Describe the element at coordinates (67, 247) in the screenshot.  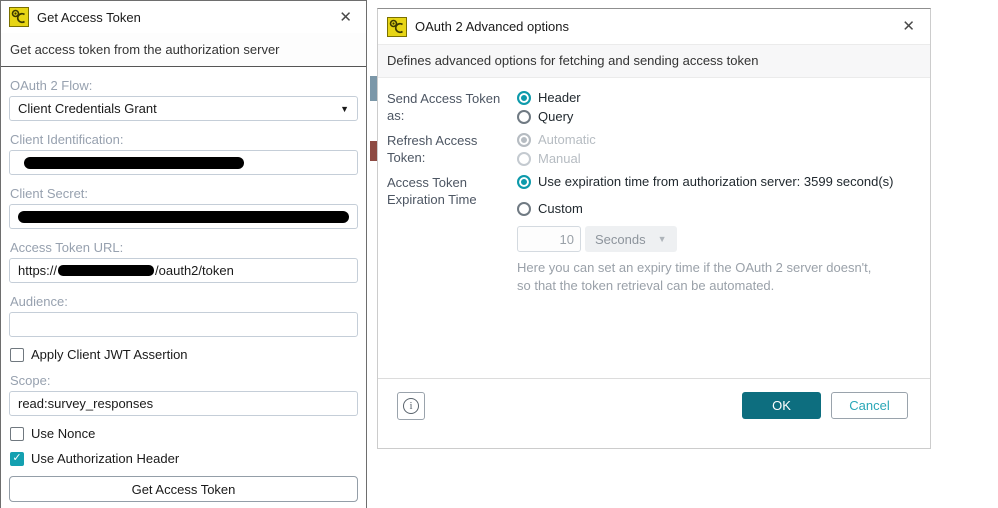
I see `access-token-url-label: Access Token URL:` at that location.